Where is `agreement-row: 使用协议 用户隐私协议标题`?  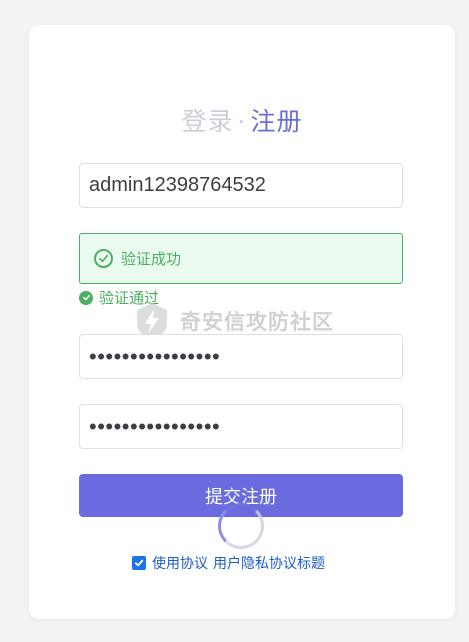 agreement-row: 使用协议 用户隐私协议标题 is located at coordinates (228, 563).